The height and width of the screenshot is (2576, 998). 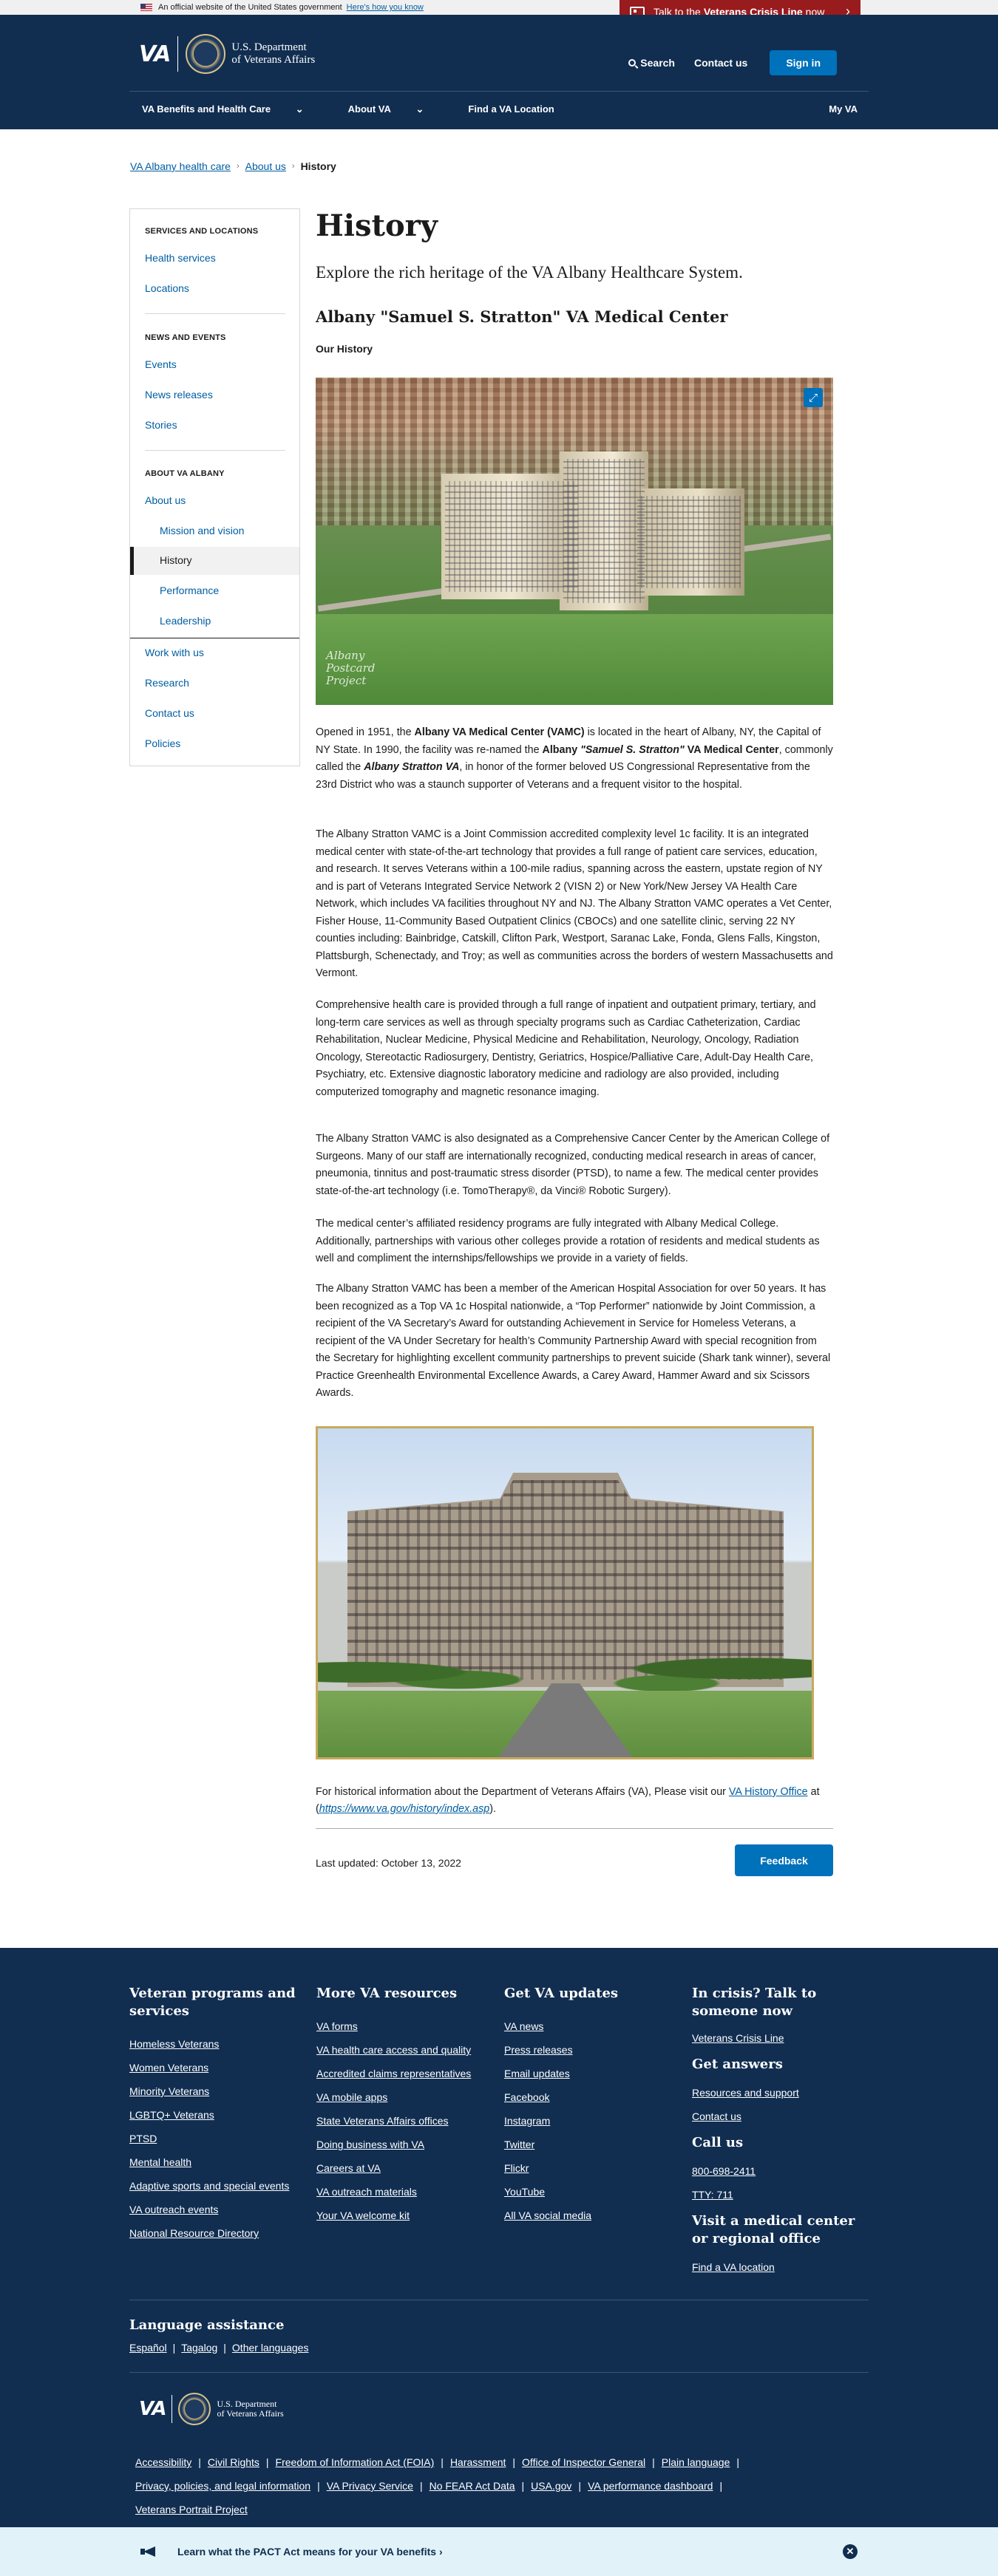 What do you see at coordinates (780, 2116) in the screenshot?
I see `footer-link: Contact us` at bounding box center [780, 2116].